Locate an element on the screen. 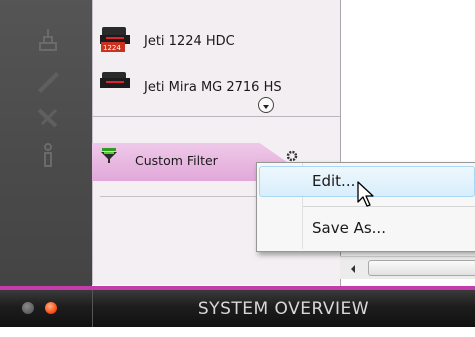 Image resolution: width=475 pixels, height=337 pixels. menu-separator is located at coordinates (389, 206).